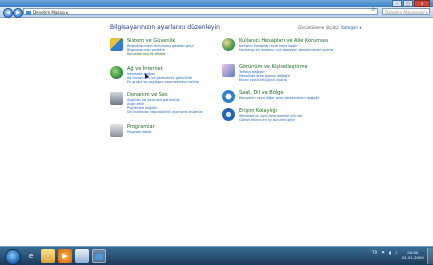  What do you see at coordinates (406, 15) in the screenshot?
I see `search-input: Denetim Masasında Ara ⌕` at bounding box center [406, 15].